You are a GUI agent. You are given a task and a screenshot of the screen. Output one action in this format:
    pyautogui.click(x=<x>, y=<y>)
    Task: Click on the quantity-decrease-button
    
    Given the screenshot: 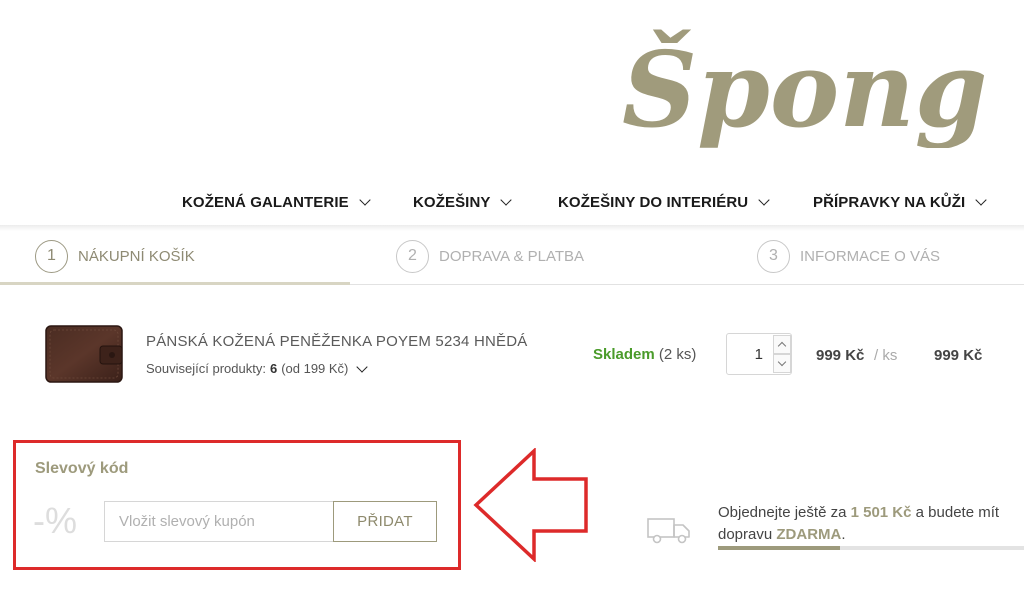 What is the action you would take?
    pyautogui.click(x=782, y=363)
    